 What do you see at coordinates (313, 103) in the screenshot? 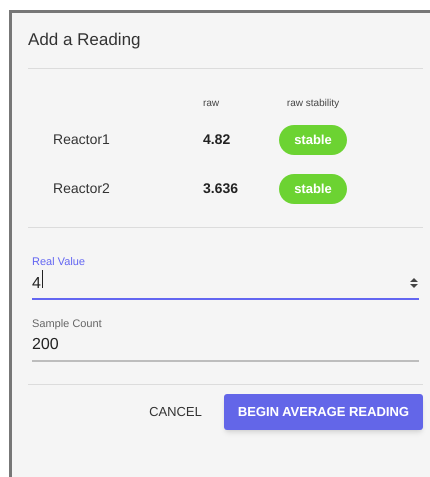
I see `column-header: raw stability` at bounding box center [313, 103].